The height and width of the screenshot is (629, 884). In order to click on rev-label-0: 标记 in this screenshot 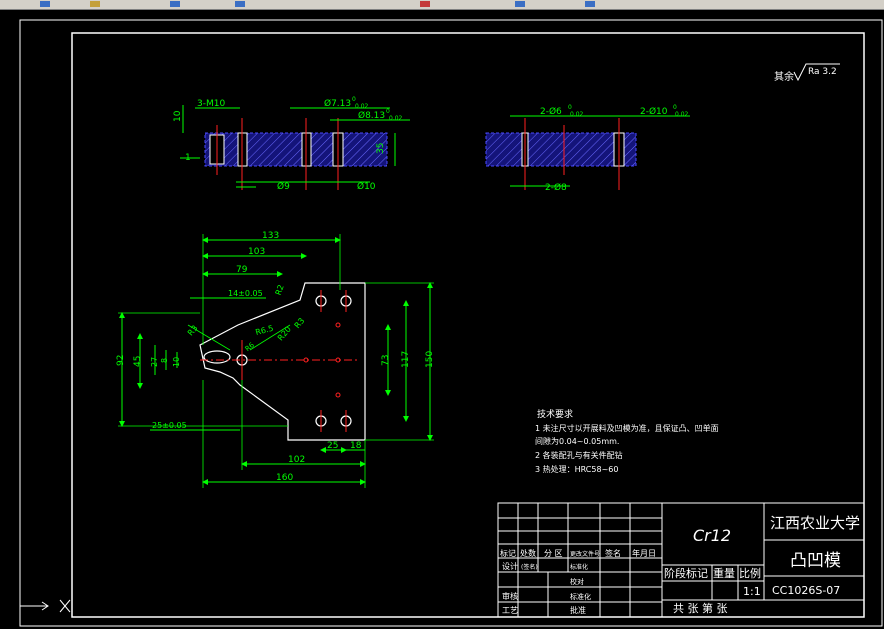, I will do `click(508, 553)`.